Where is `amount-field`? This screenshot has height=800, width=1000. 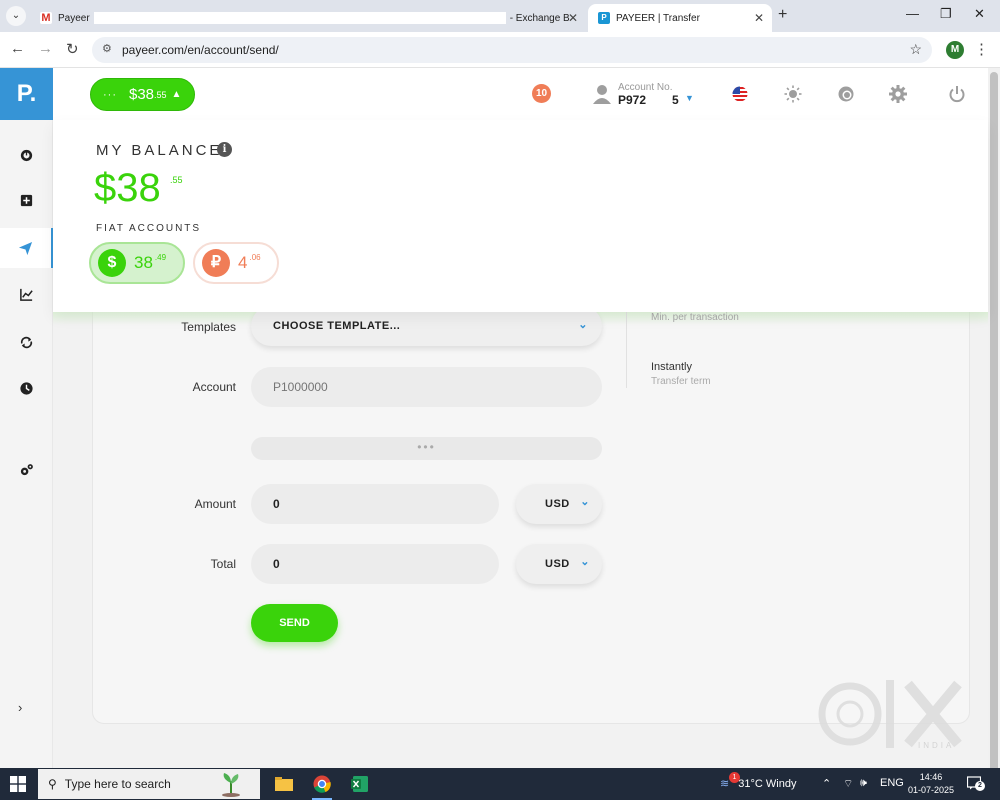 amount-field is located at coordinates (375, 504).